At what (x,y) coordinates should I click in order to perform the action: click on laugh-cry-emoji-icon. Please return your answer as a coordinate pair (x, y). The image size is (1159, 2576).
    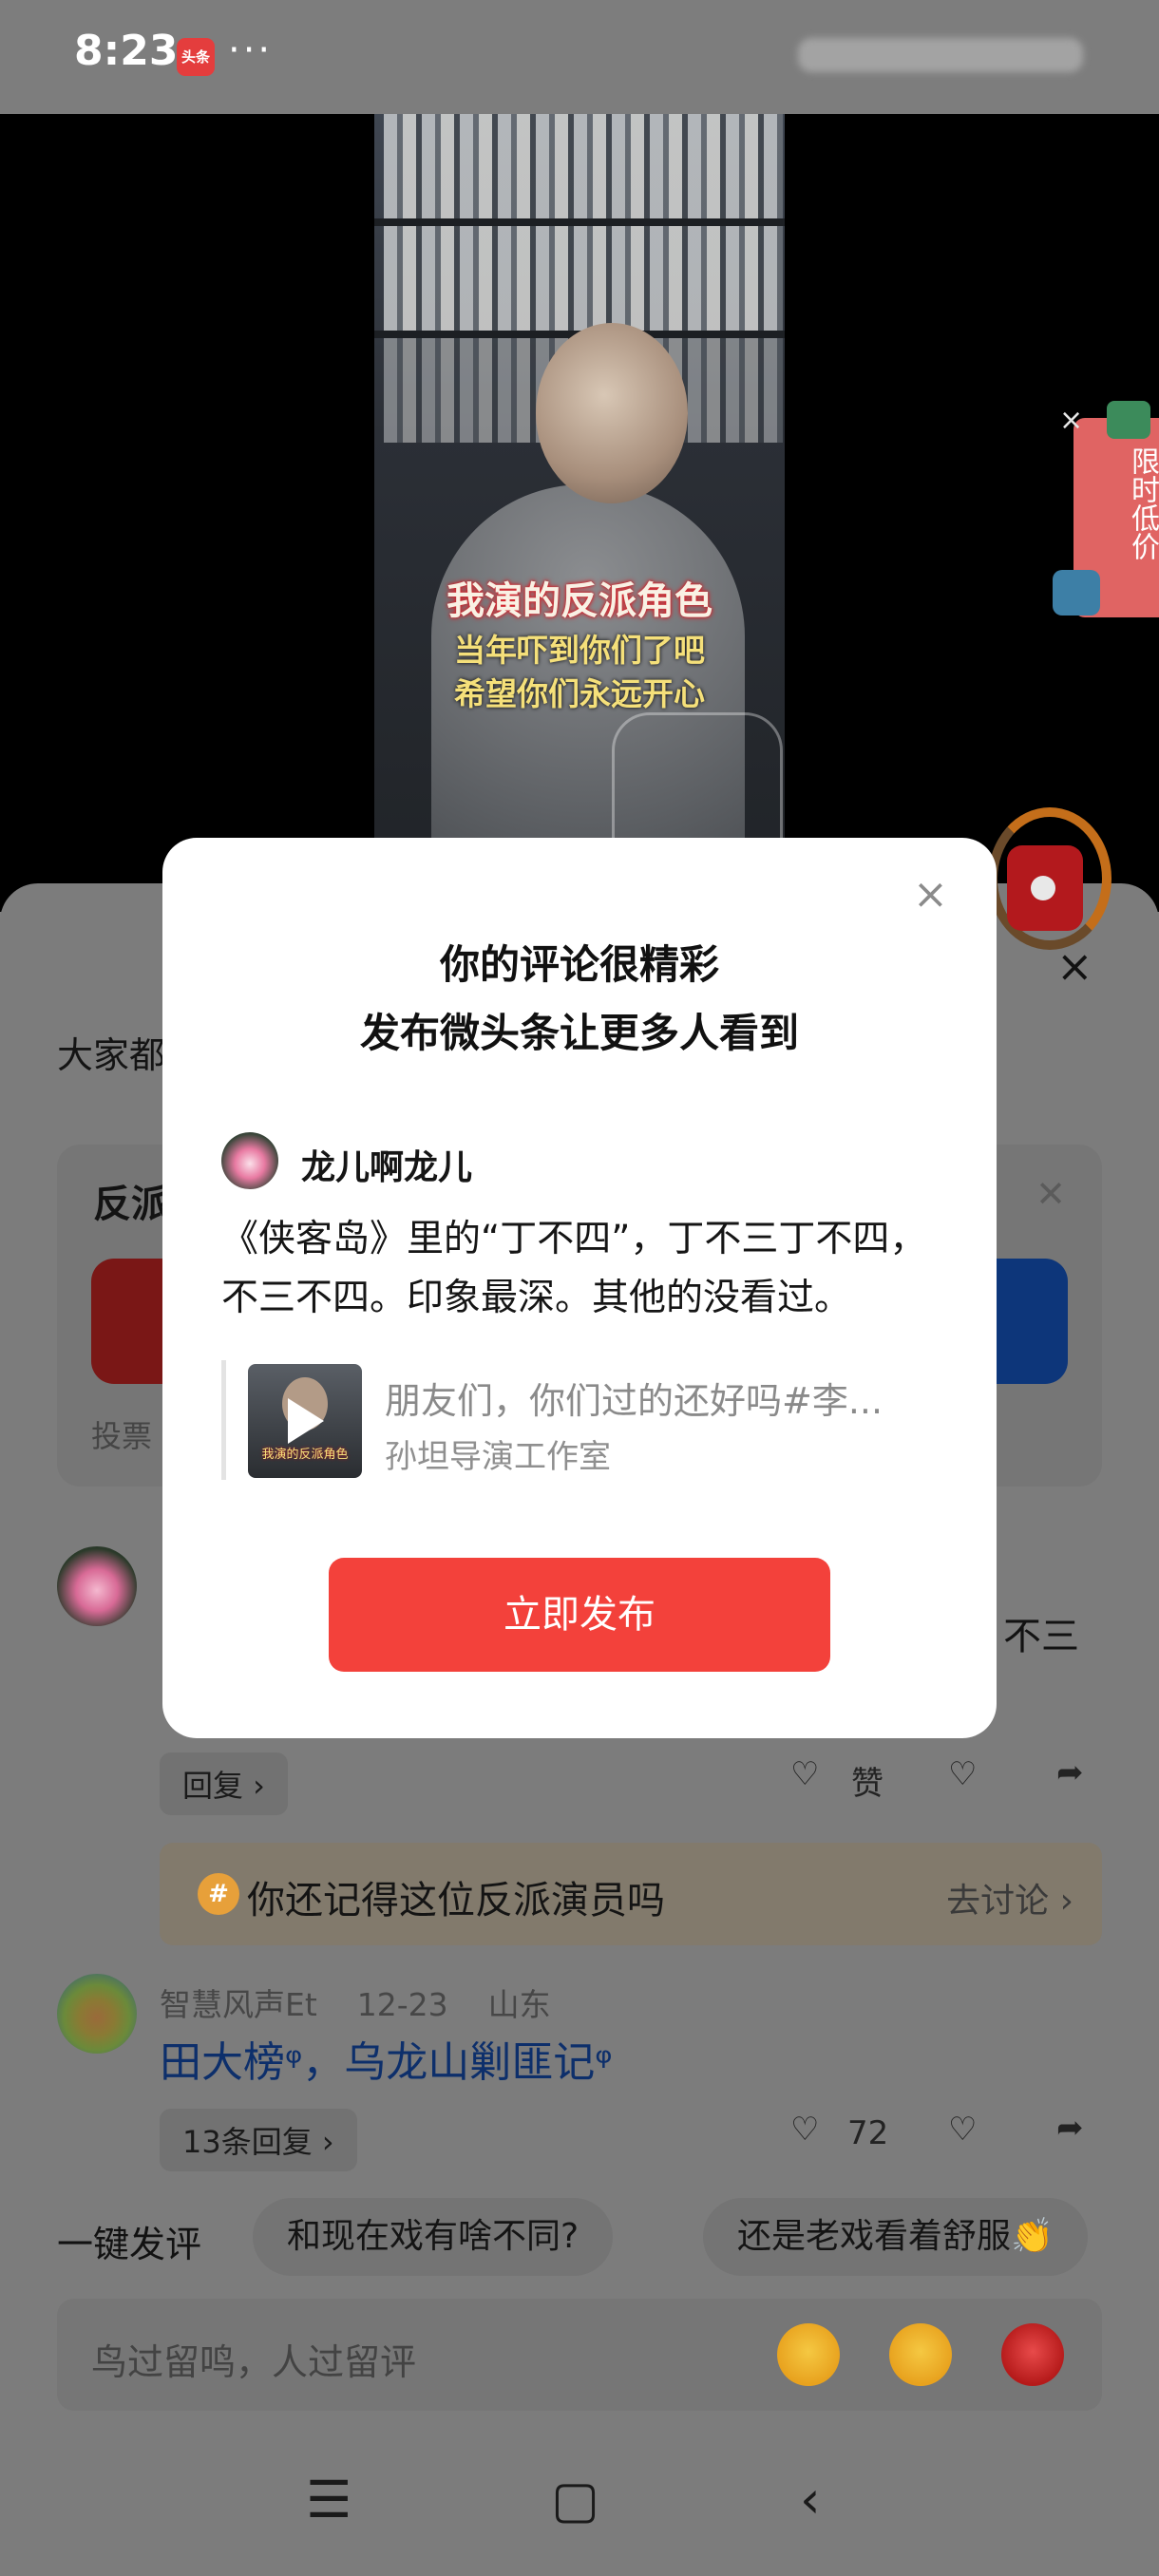
    Looking at the image, I should click on (808, 2354).